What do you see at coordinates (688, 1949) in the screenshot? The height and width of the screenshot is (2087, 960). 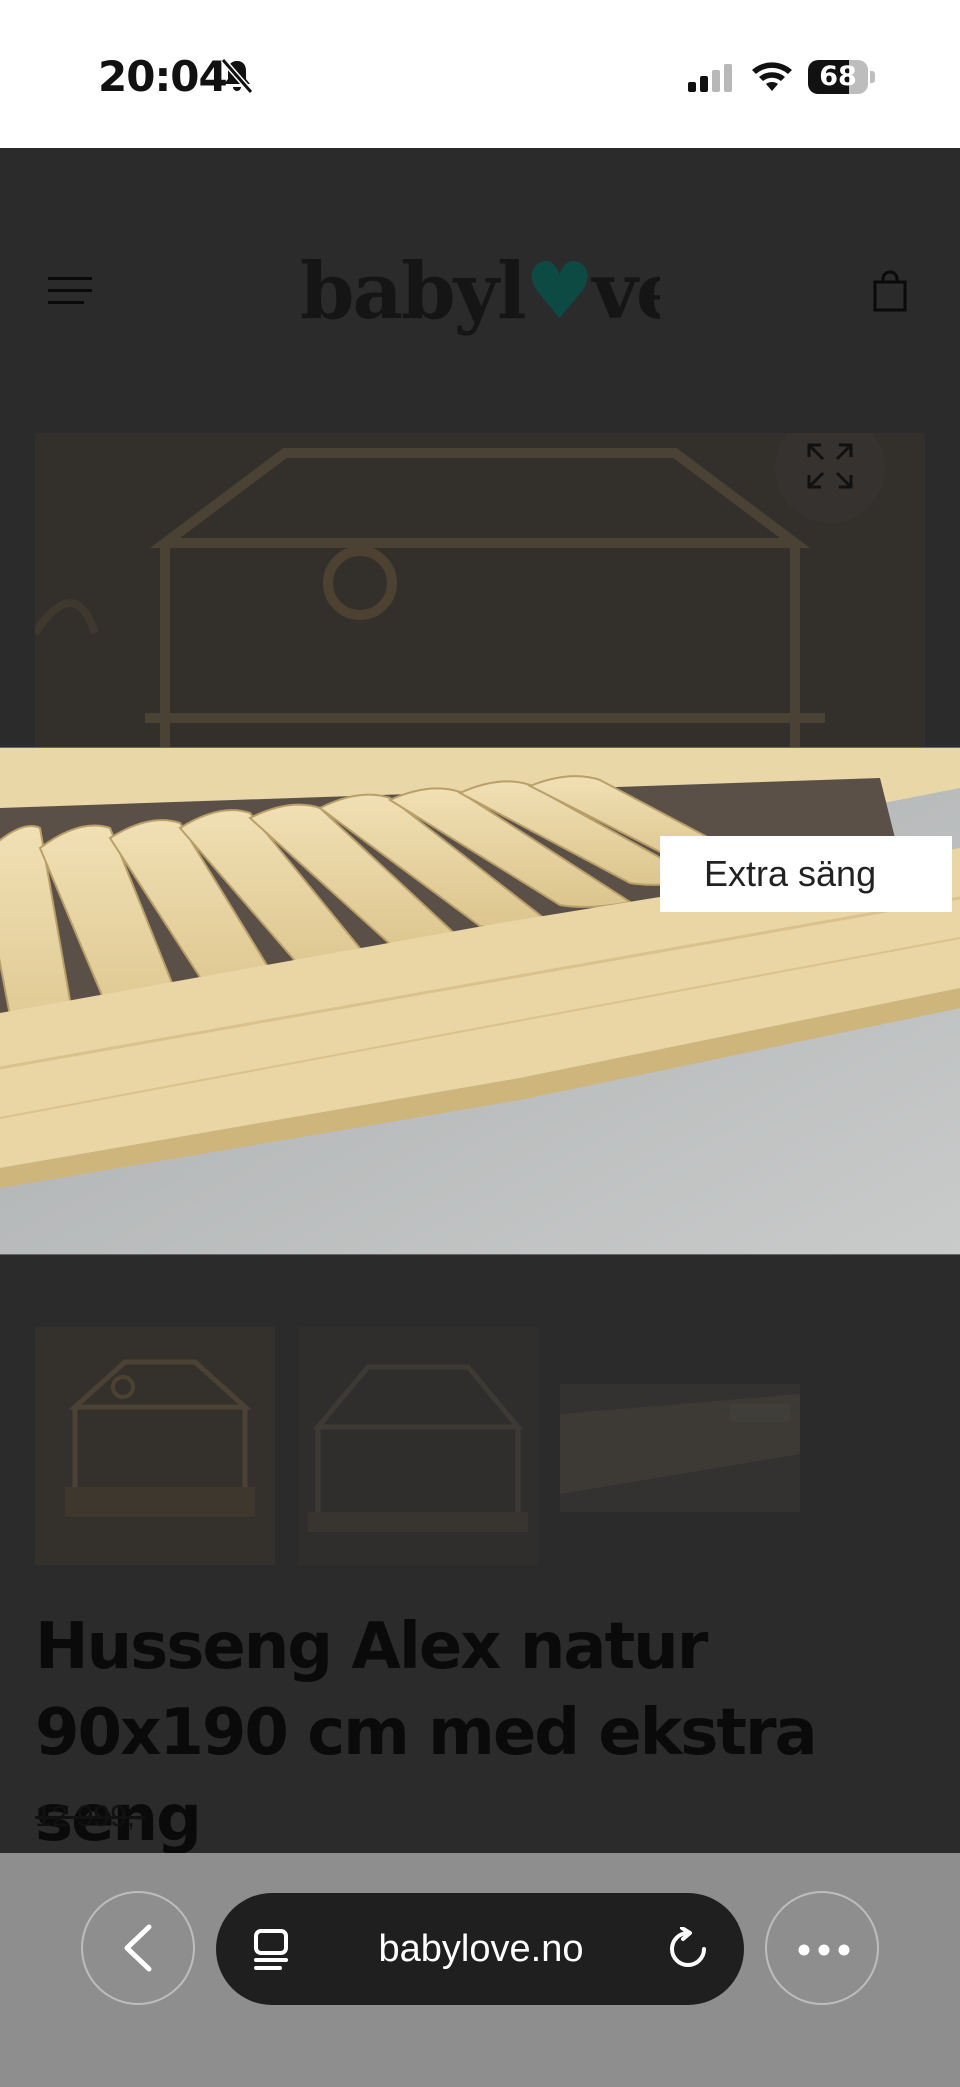 I see `reload-icon` at bounding box center [688, 1949].